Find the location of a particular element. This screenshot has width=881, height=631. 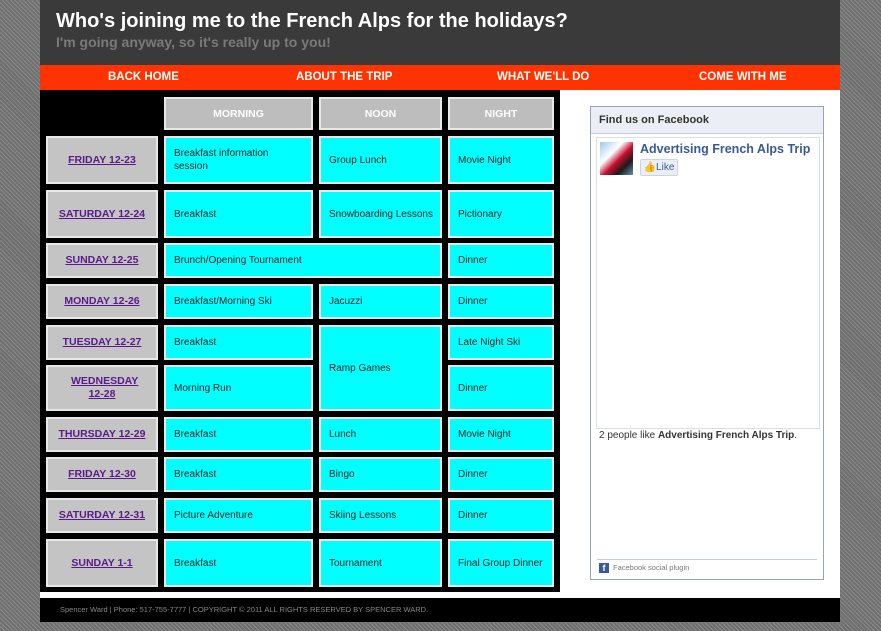

day-cell: FRIDAY 12-23 is located at coordinates (102, 160).